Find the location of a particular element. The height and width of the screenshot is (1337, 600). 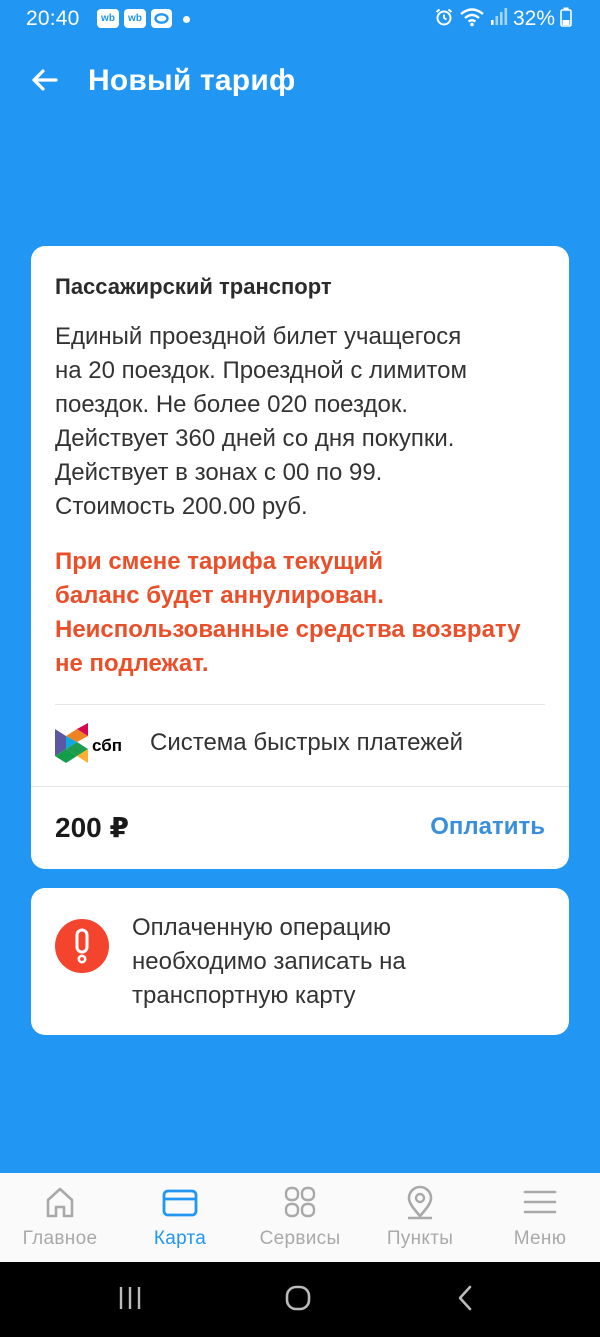

home-icon is located at coordinates (60, 1203).